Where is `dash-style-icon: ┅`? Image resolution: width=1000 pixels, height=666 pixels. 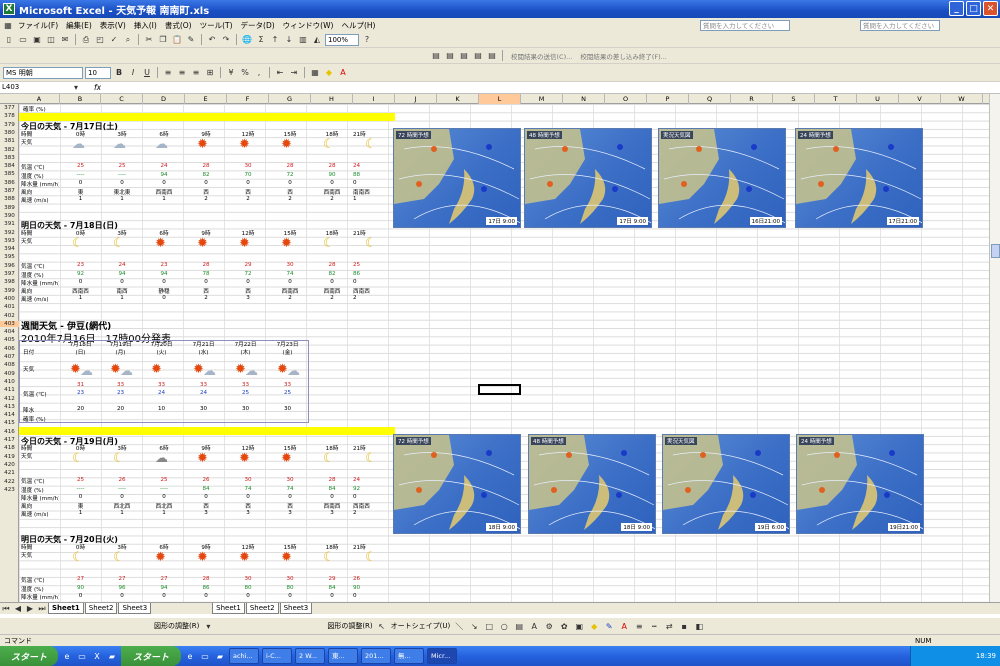
dash-style-icon: ┅ is located at coordinates (654, 626).